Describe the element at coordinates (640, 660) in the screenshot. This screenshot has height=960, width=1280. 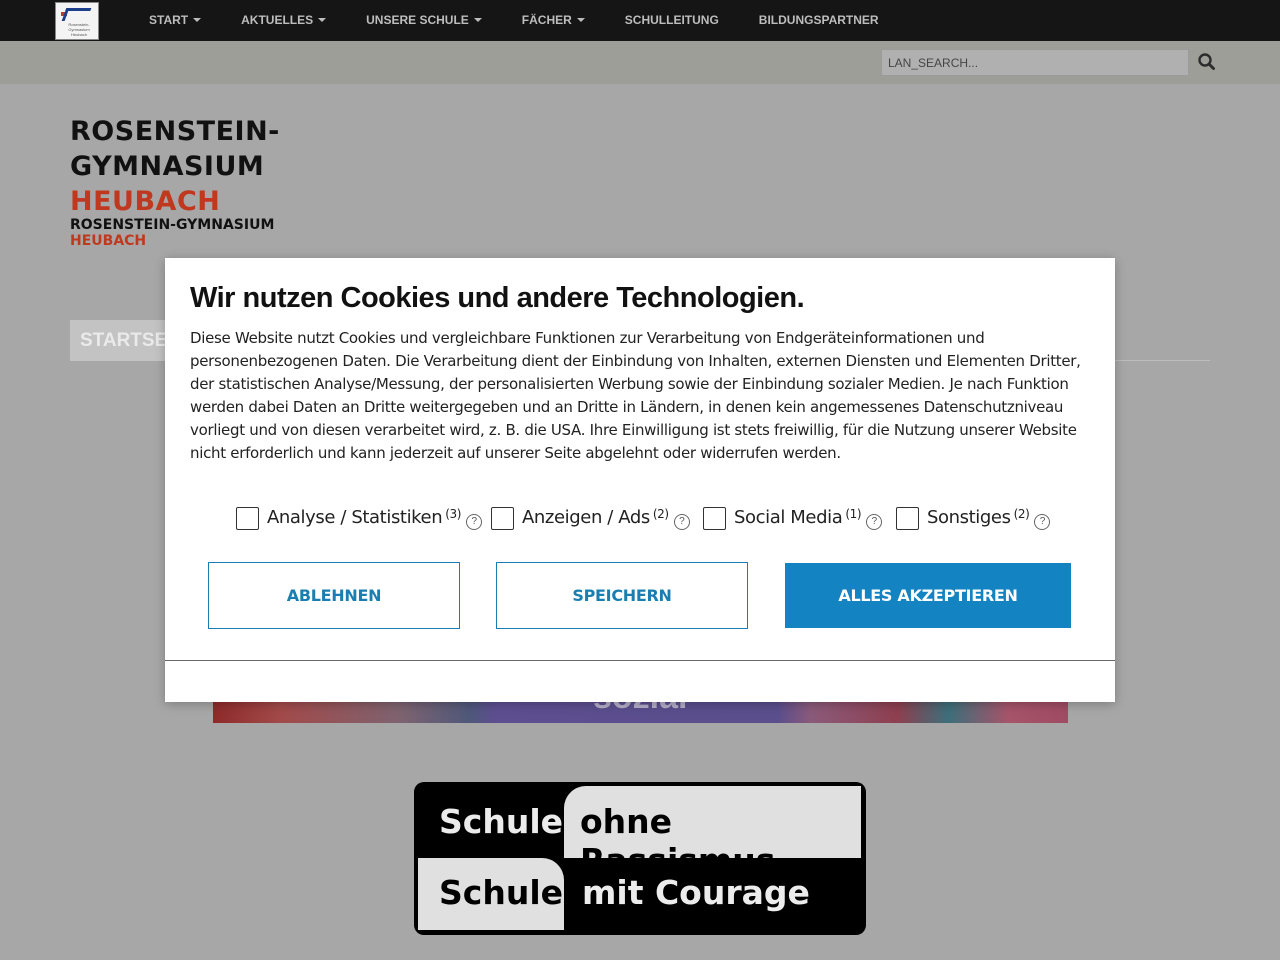
I see `dialog-divider` at that location.